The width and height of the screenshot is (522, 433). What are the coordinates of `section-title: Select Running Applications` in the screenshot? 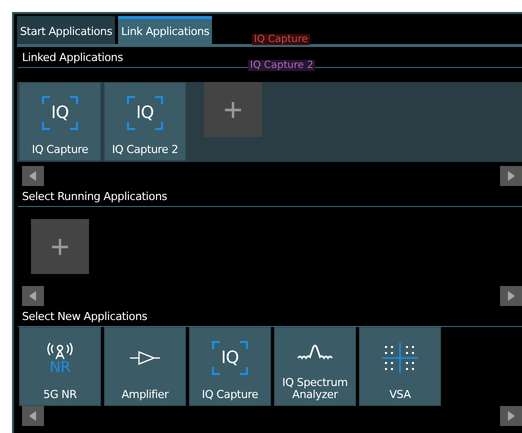 It's located at (270, 196).